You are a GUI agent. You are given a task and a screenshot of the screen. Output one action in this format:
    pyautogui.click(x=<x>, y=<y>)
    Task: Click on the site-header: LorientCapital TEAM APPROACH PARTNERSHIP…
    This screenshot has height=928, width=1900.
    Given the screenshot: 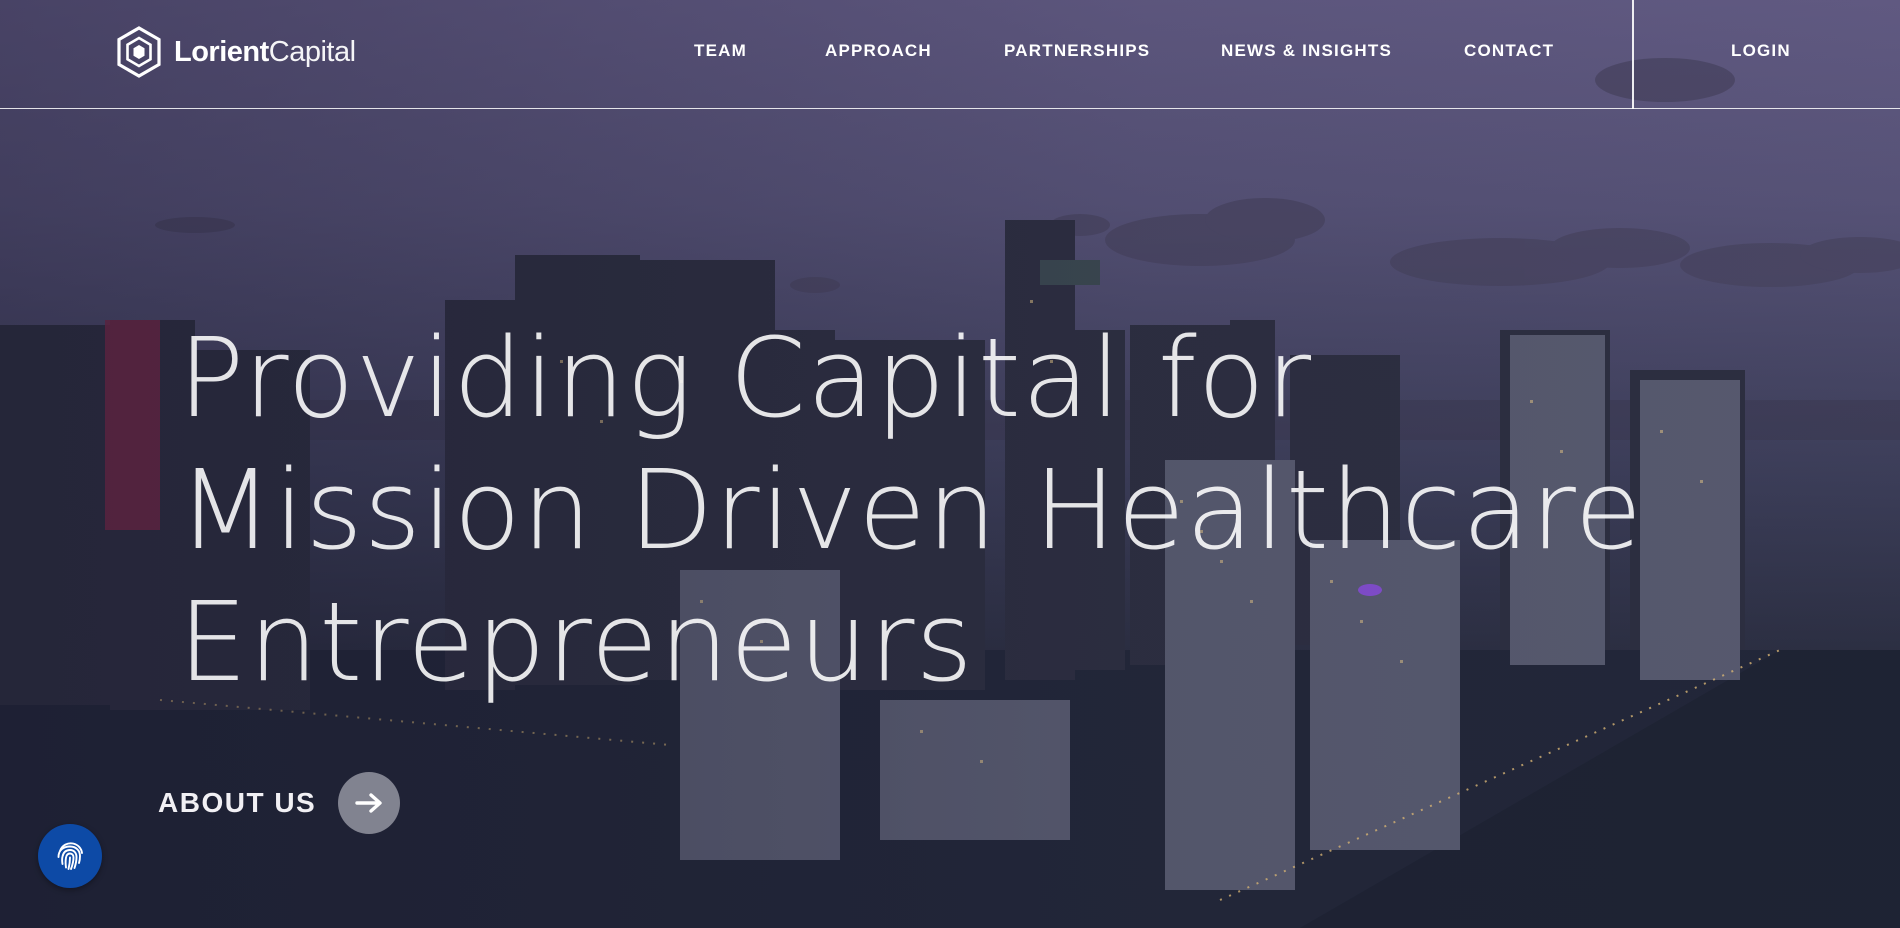 What is the action you would take?
    pyautogui.click(x=950, y=54)
    